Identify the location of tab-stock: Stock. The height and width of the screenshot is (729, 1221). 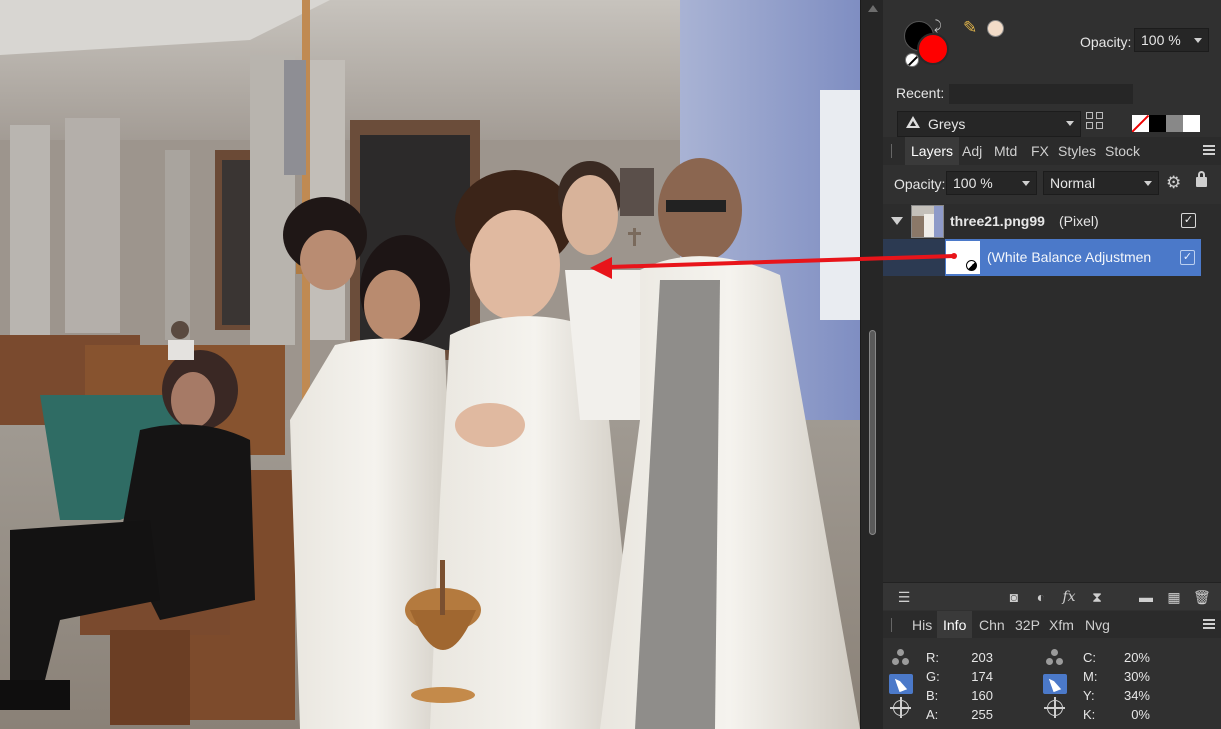
(1122, 151).